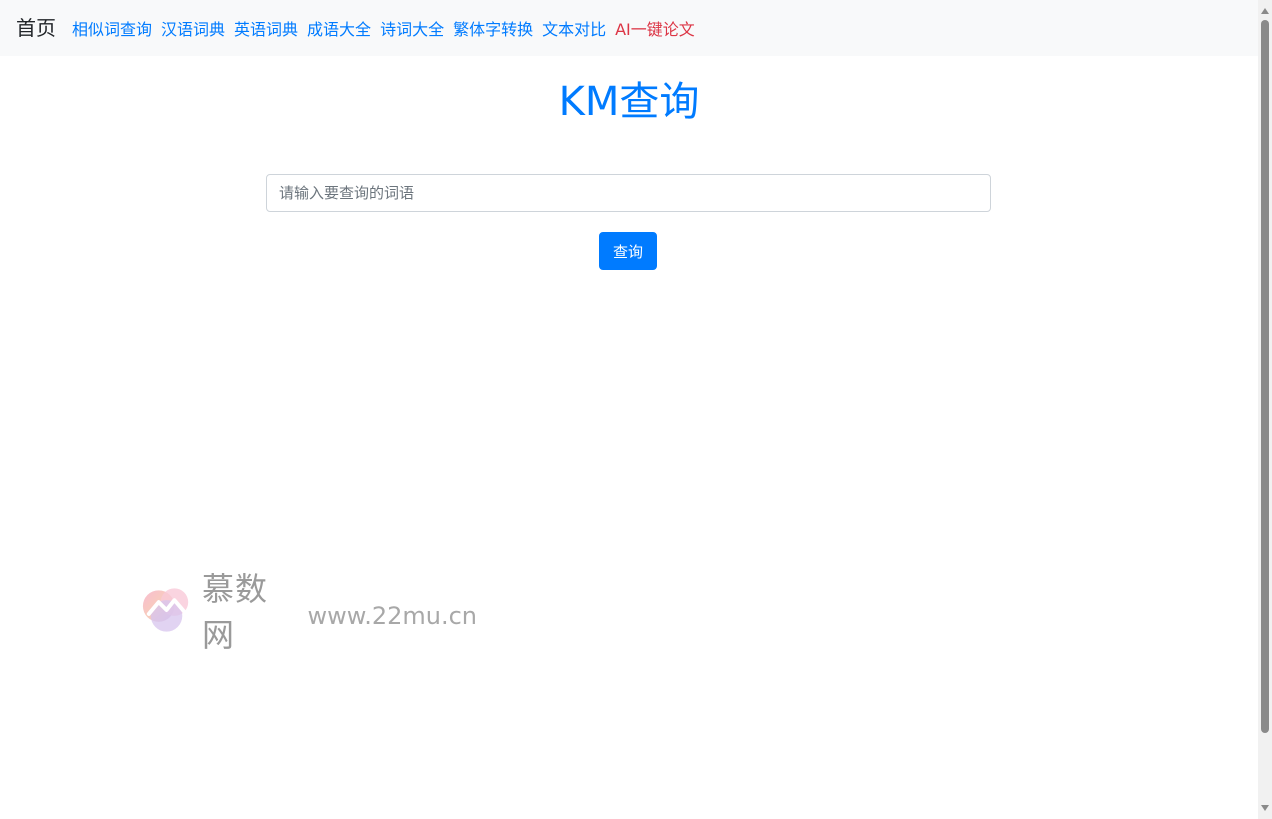  I want to click on nav-link-ai-paper: AI一键论文, so click(655, 28).